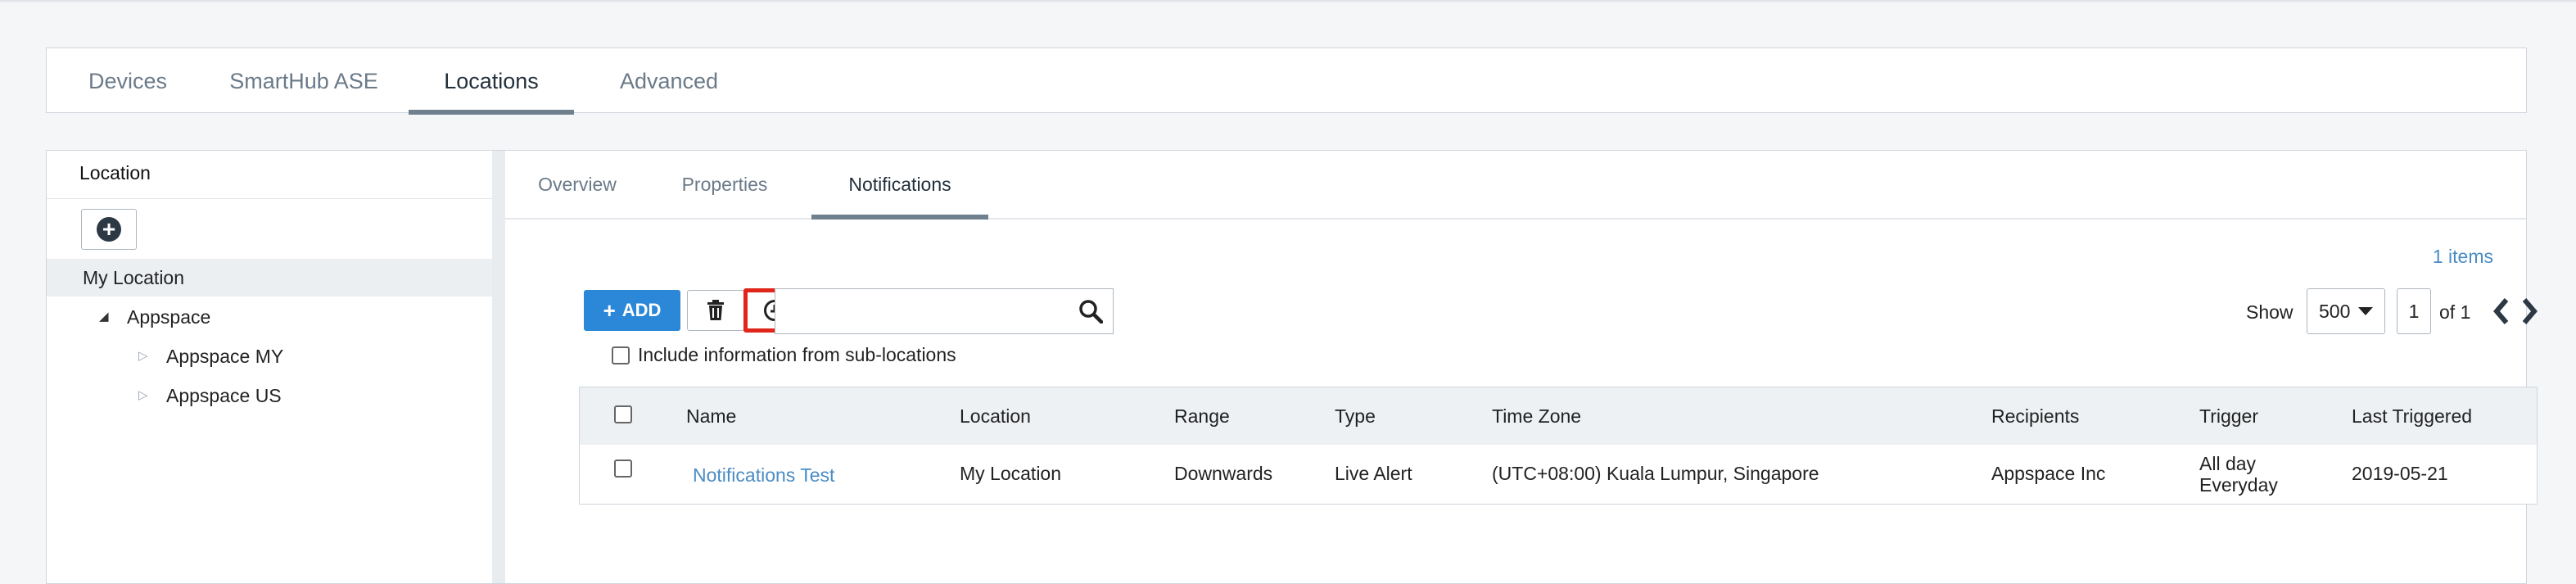  What do you see at coordinates (1090, 311) in the screenshot?
I see `search-icon` at bounding box center [1090, 311].